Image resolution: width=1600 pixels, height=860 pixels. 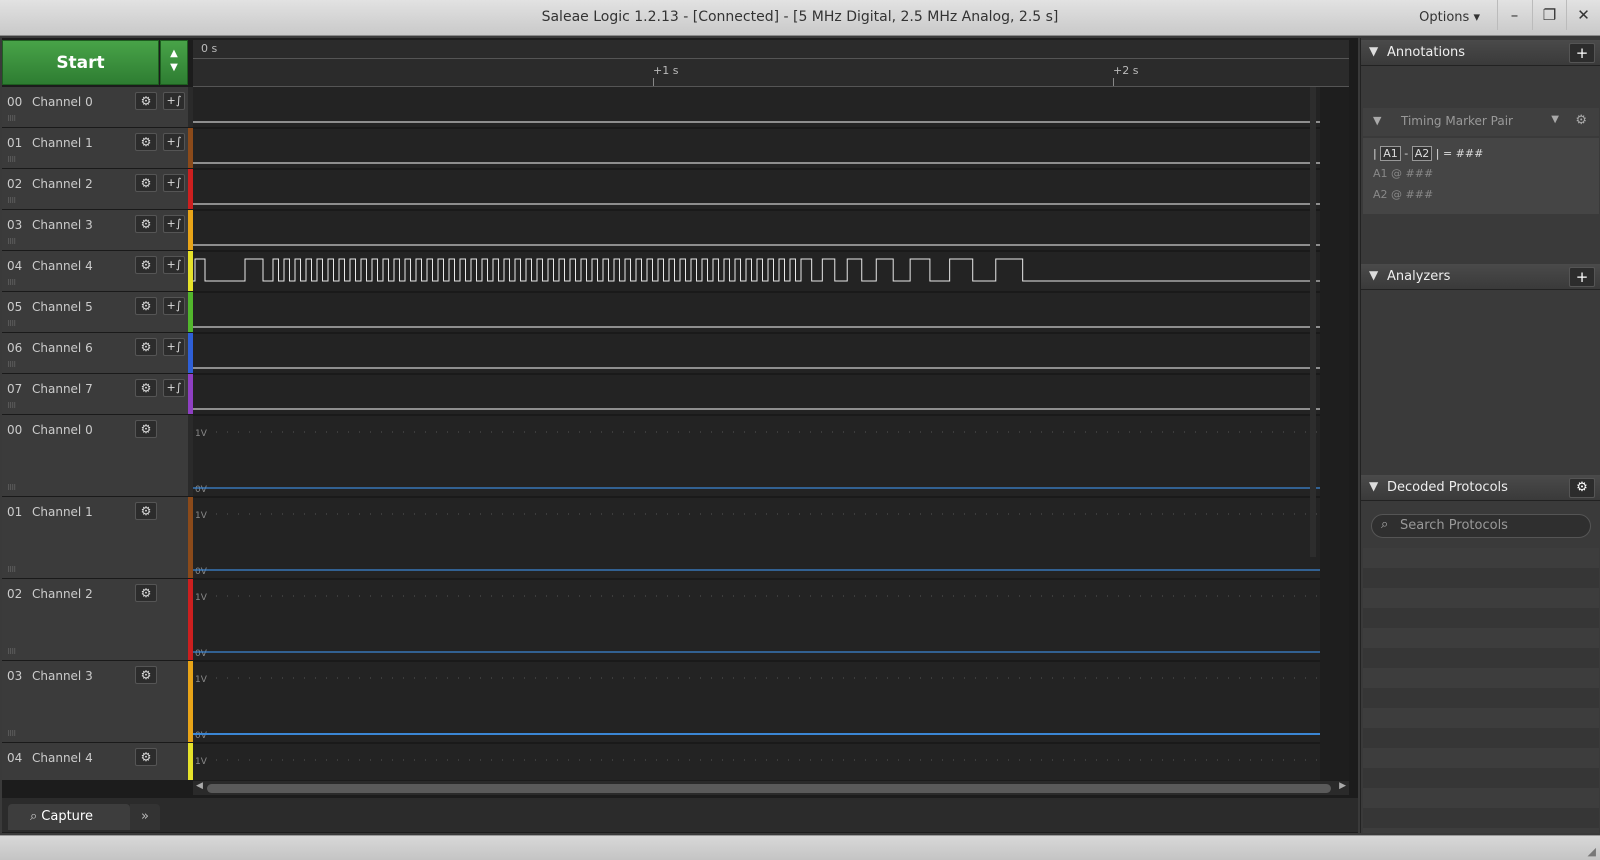 I want to click on horizontal-scrollbar: ◀ ▶, so click(x=771, y=788).